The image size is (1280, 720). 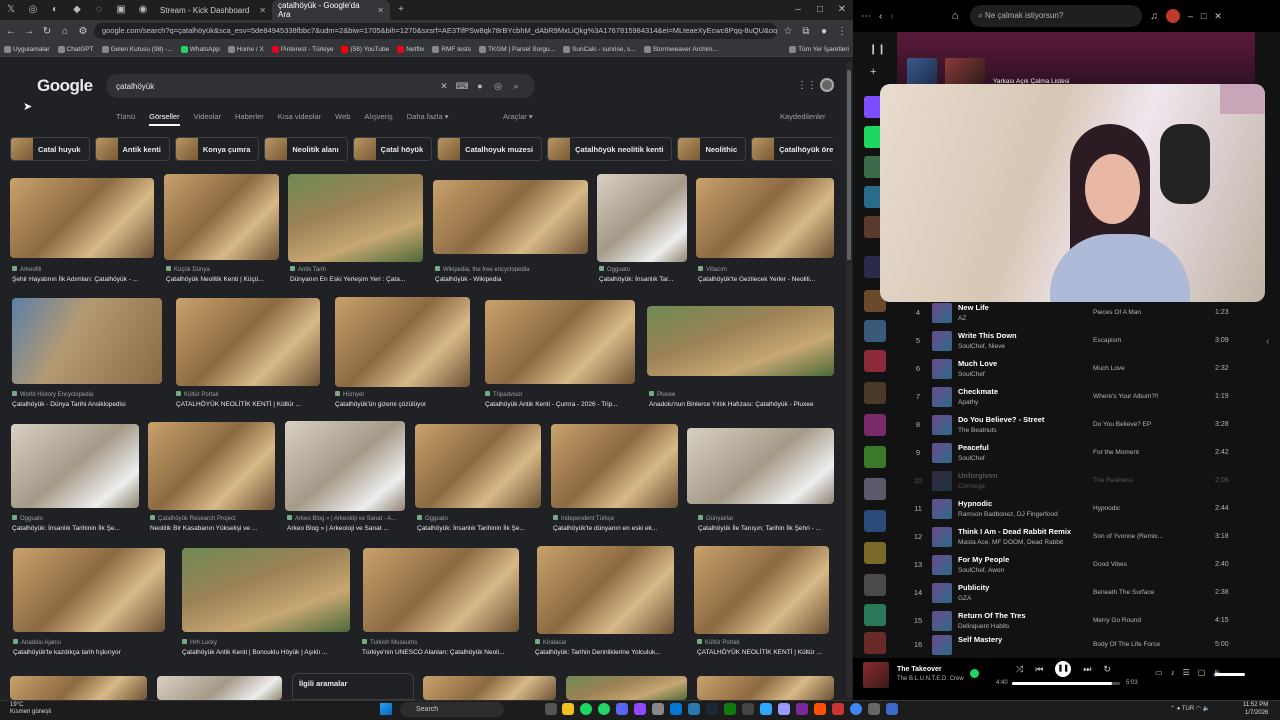 What do you see at coordinates (213, 10) in the screenshot?
I see `tab-kick: Stream - Kick Dashboard ✕` at bounding box center [213, 10].